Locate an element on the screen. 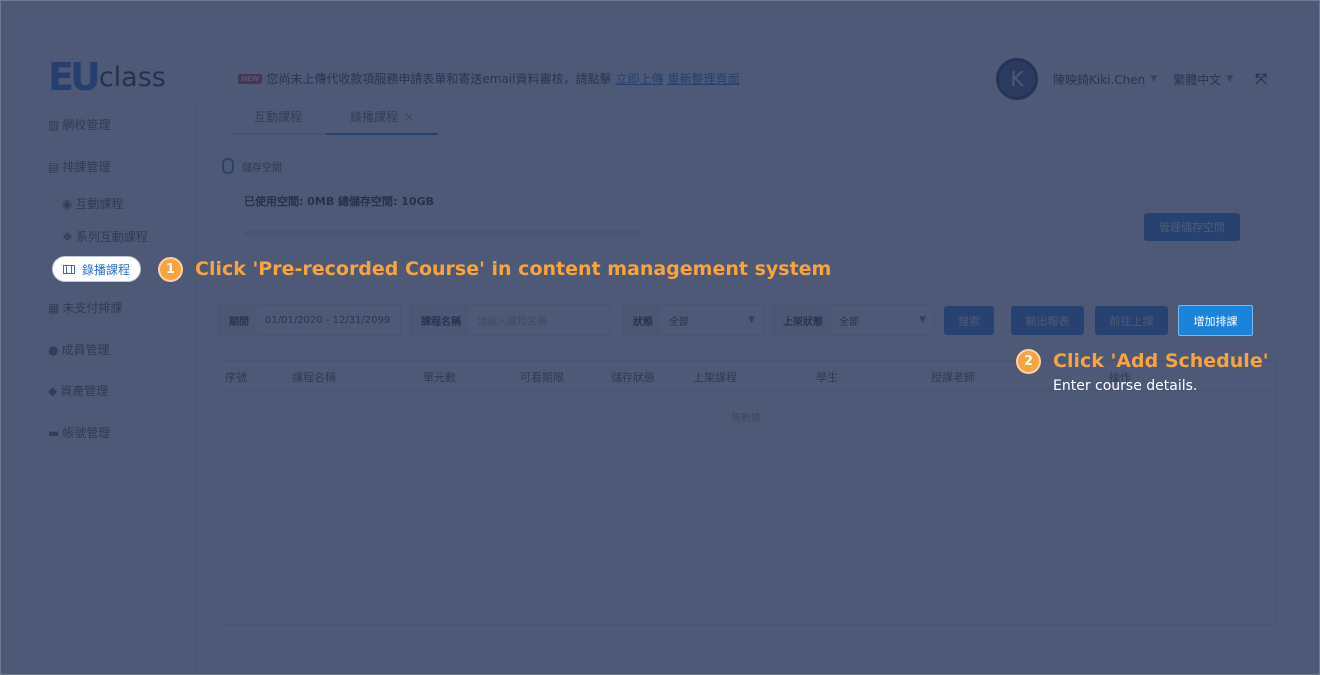 The image size is (1320, 675). tab-label: 互動課程 is located at coordinates (278, 117).